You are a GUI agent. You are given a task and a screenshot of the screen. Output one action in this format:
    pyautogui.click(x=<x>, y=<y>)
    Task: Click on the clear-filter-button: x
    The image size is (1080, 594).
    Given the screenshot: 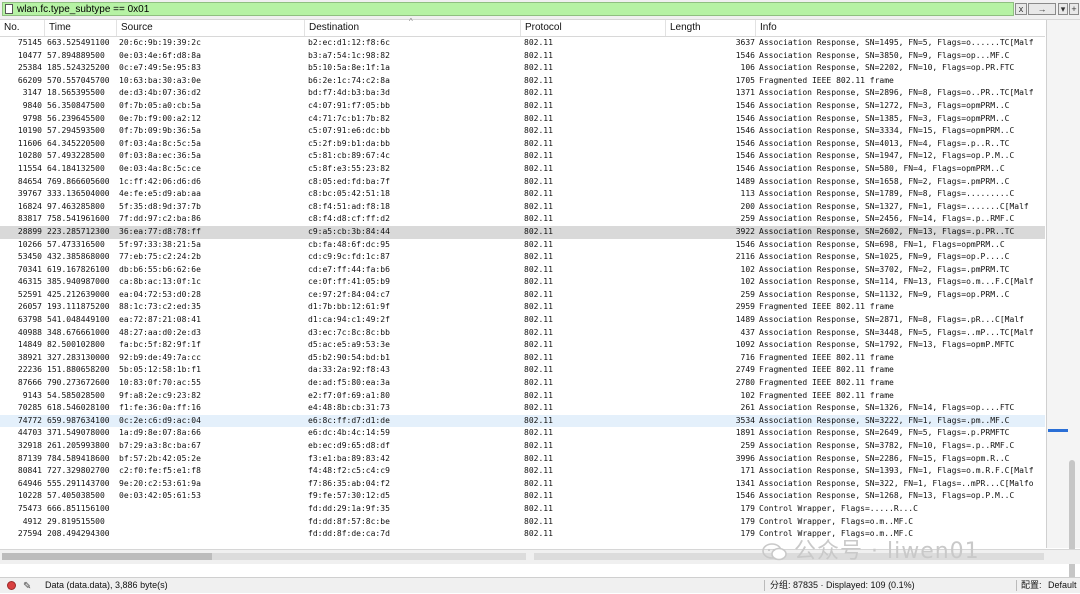 What is the action you would take?
    pyautogui.click(x=1021, y=9)
    